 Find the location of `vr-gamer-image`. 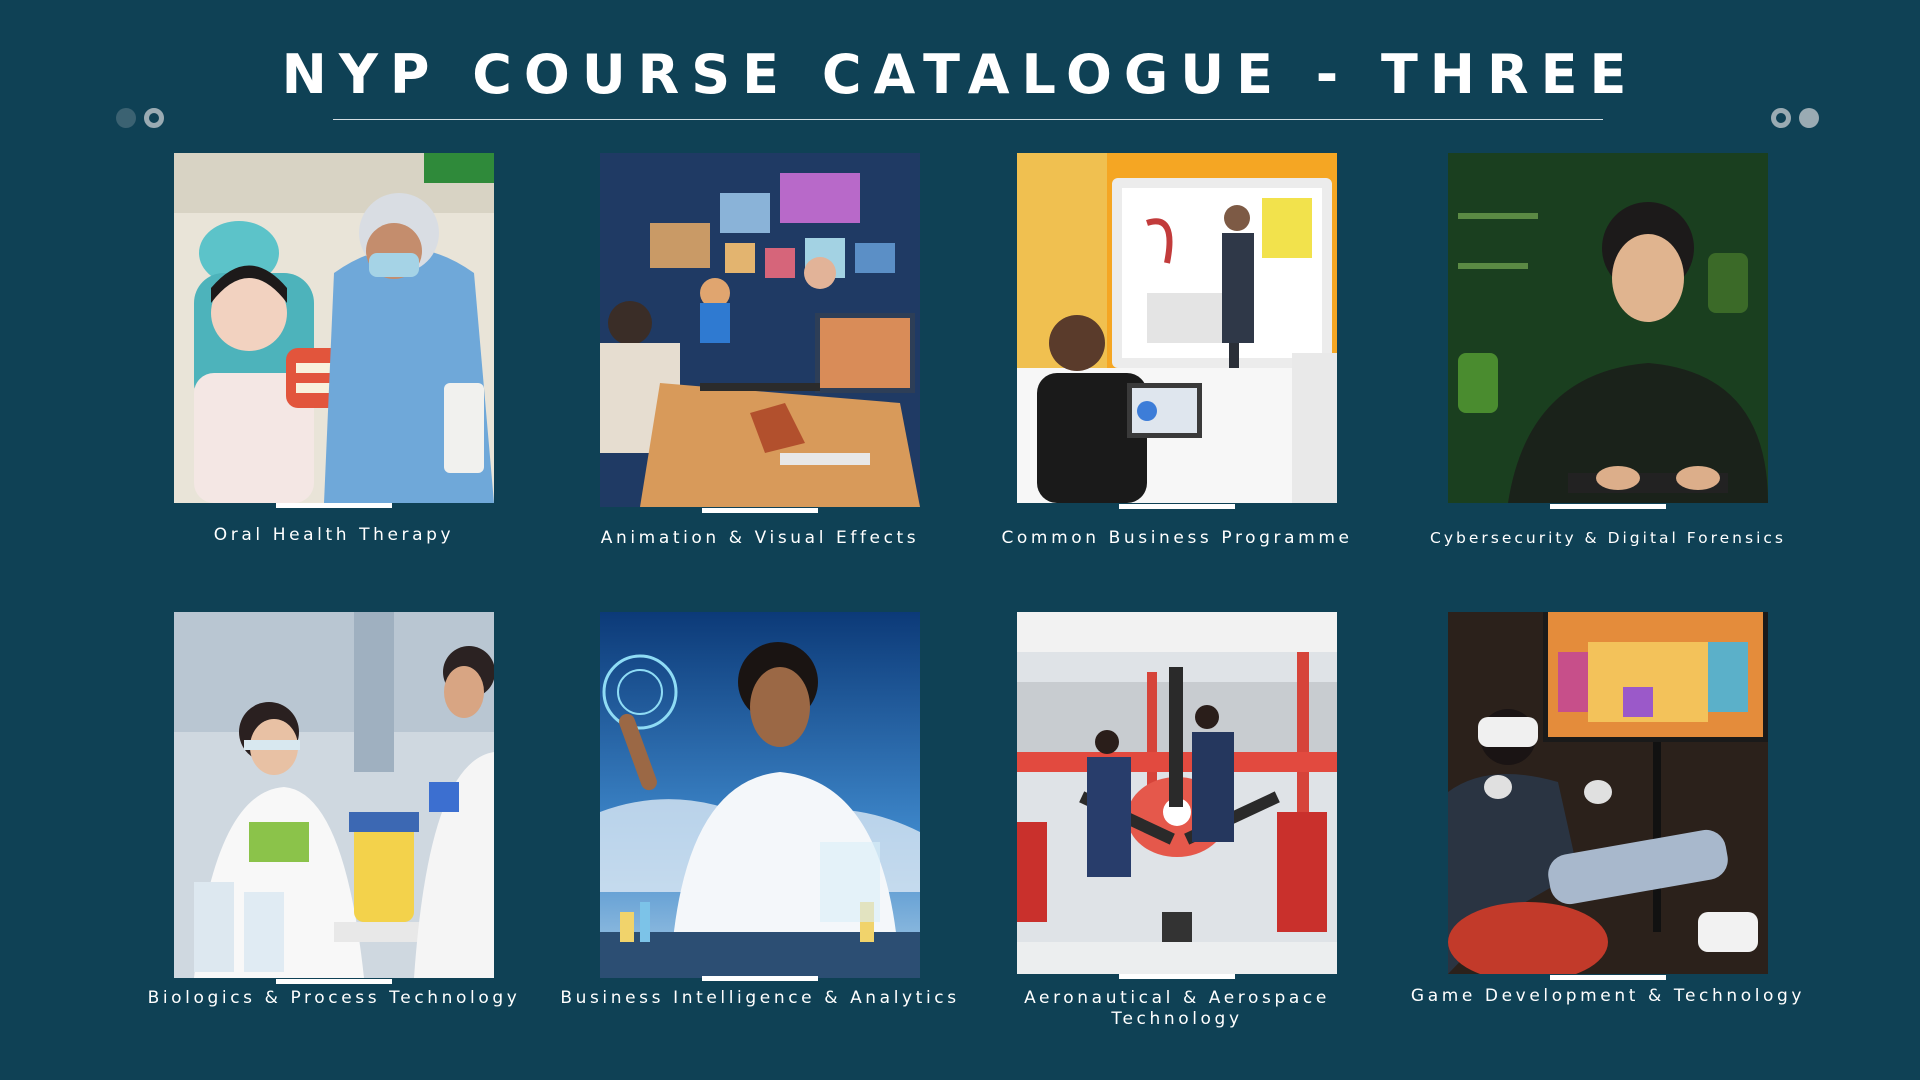

vr-gamer-image is located at coordinates (1608, 793).